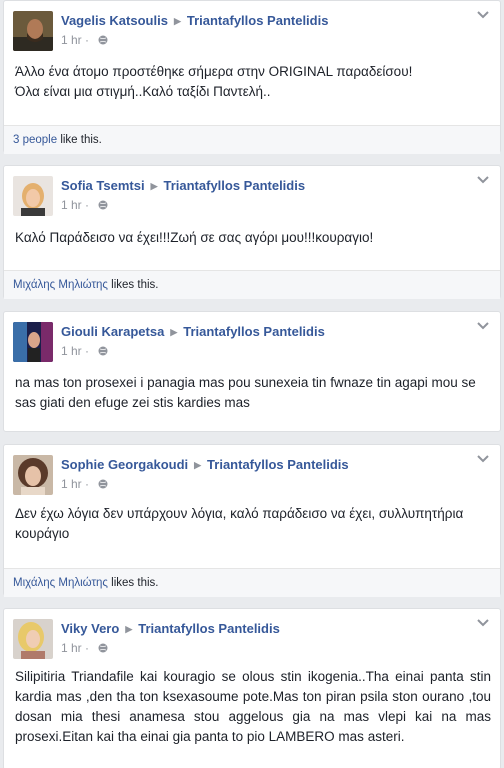 The height and width of the screenshot is (768, 504). I want to click on likes-suffix: like this., so click(79, 140).